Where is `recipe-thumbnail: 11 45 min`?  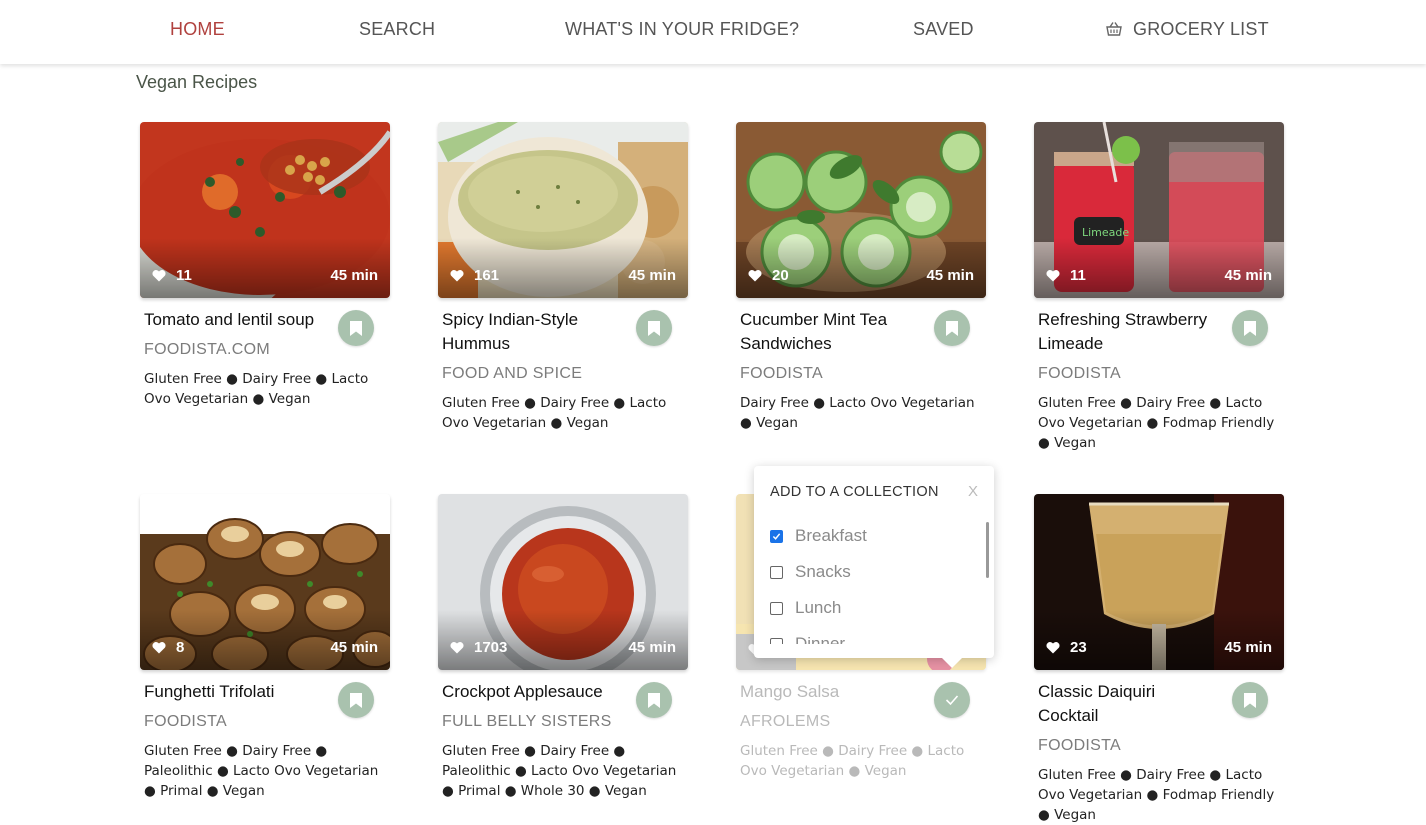
recipe-thumbnail: 11 45 min is located at coordinates (265, 210).